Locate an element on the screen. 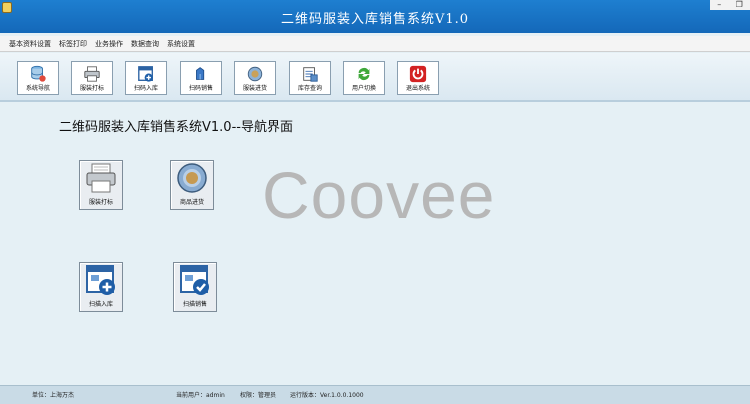 The image size is (750, 404). toolbar-nav-label: 系统导航 is located at coordinates (37, 88).